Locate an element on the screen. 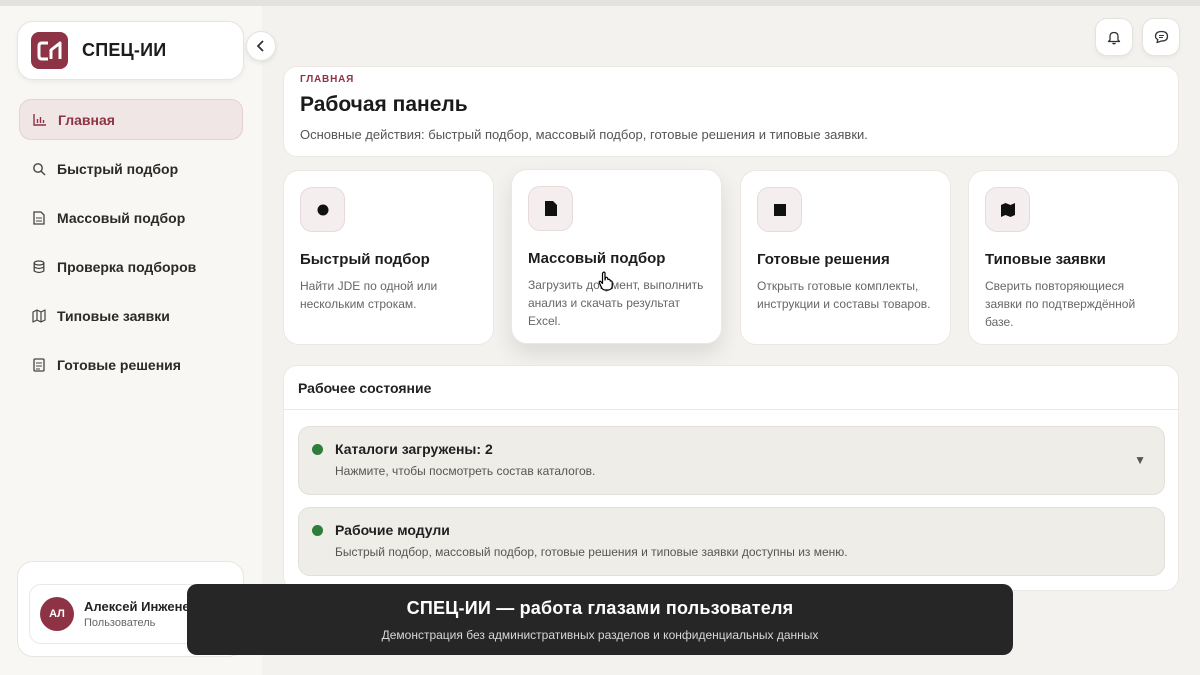  card-title: Готовые решения is located at coordinates (823, 259).